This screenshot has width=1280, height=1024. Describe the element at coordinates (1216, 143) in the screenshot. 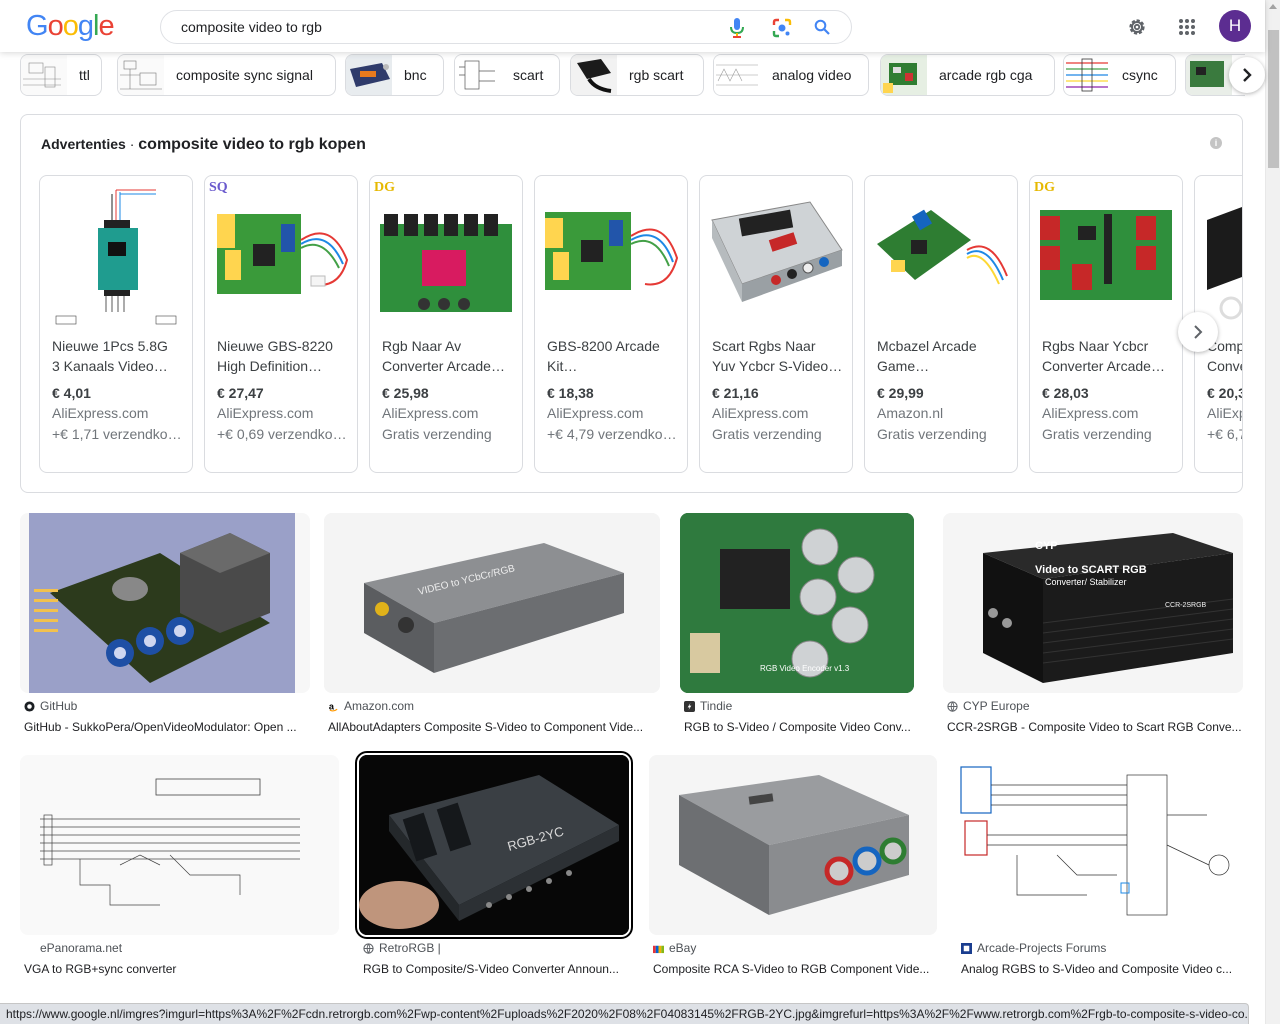

I see `info-icon: i` at that location.